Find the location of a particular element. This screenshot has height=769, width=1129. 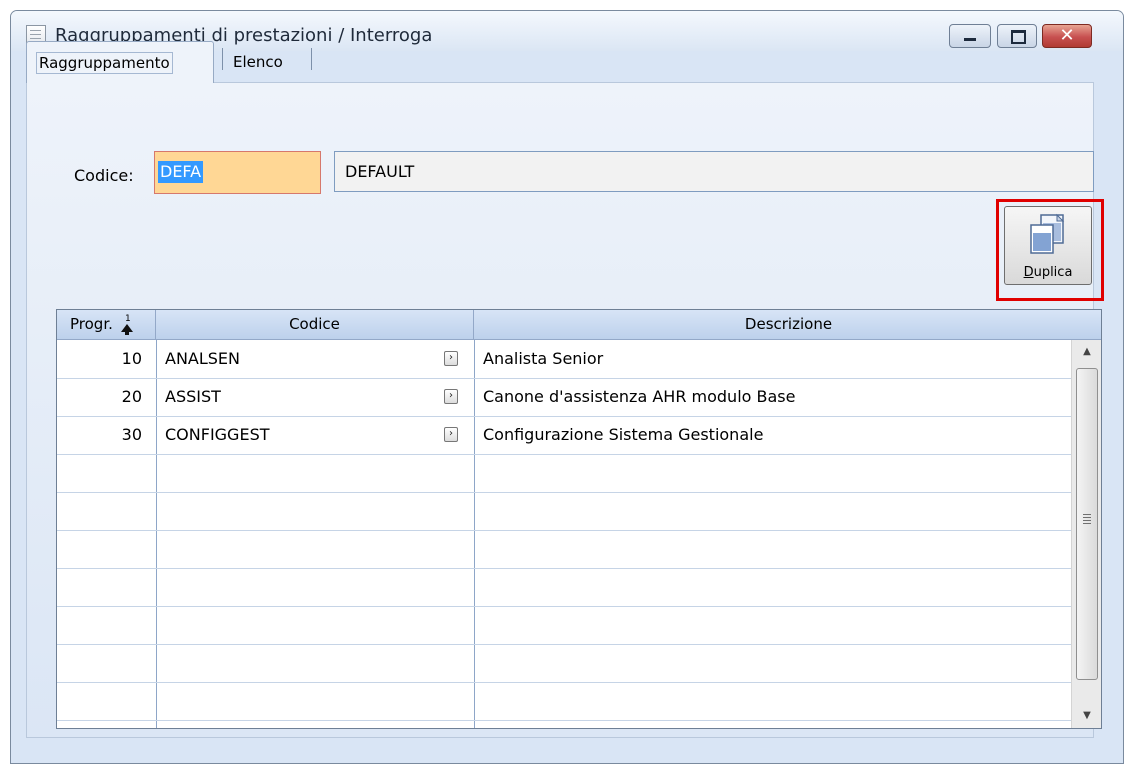

descrizione-value: DEFAULT is located at coordinates (380, 171).